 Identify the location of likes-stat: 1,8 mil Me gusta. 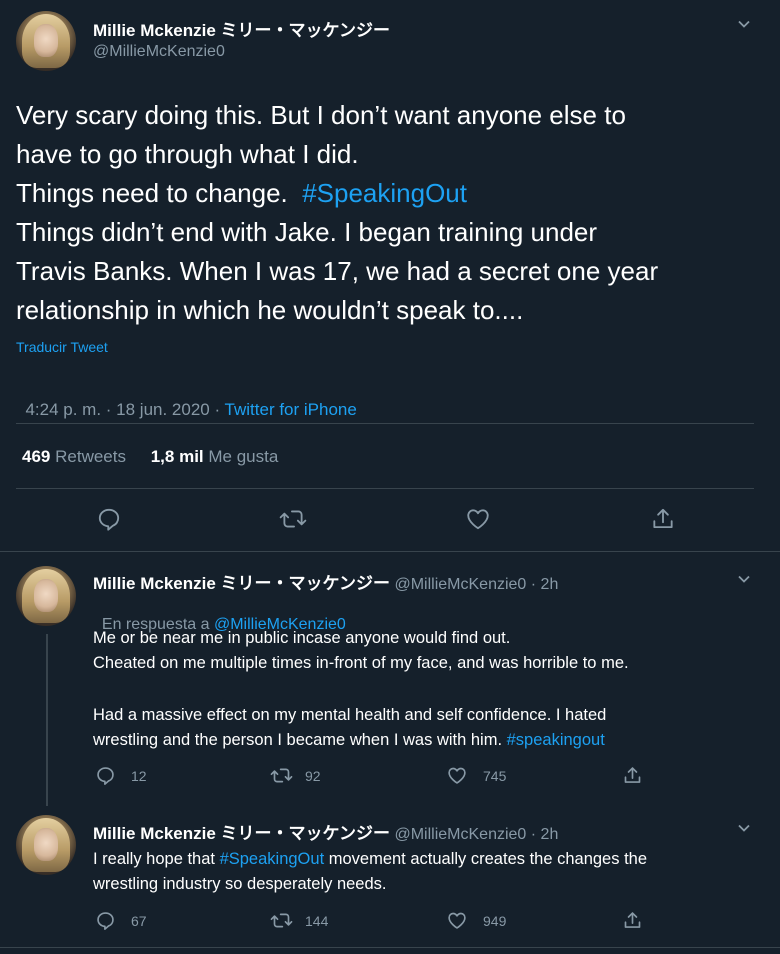
(215, 456).